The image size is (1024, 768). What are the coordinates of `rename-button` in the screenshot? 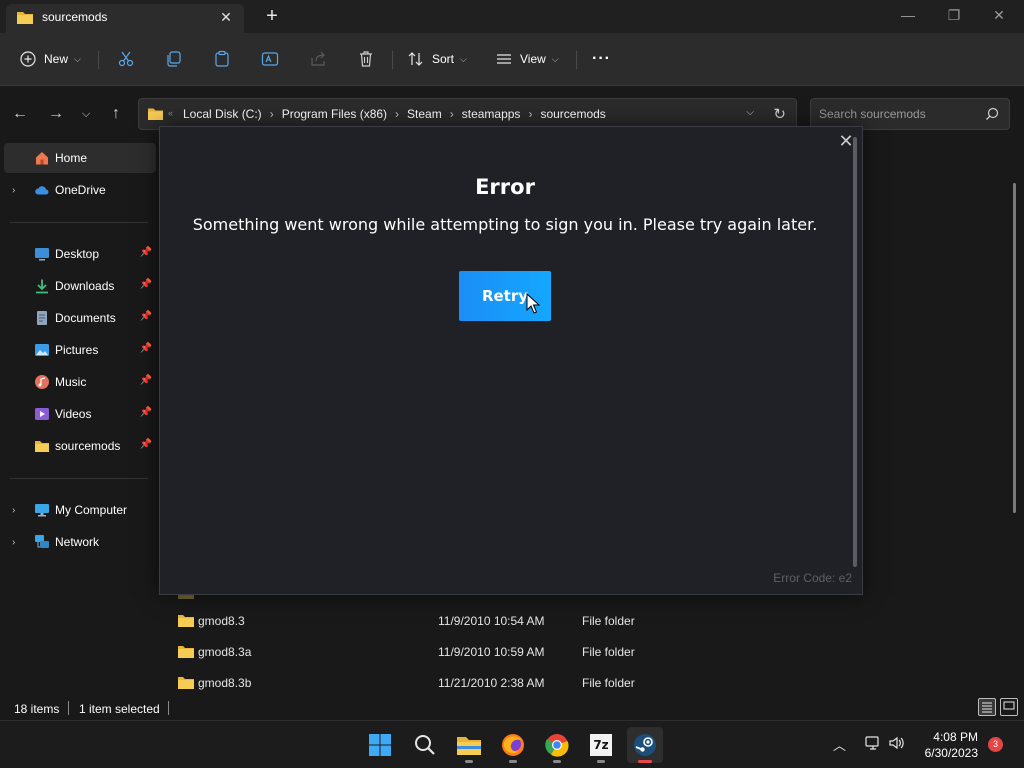 It's located at (270, 59).